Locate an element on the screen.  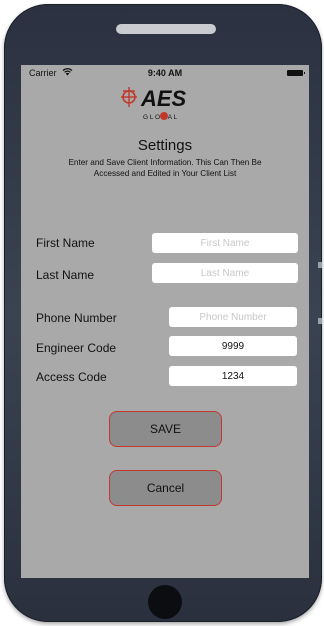
save-button: SAVE is located at coordinates (165, 429).